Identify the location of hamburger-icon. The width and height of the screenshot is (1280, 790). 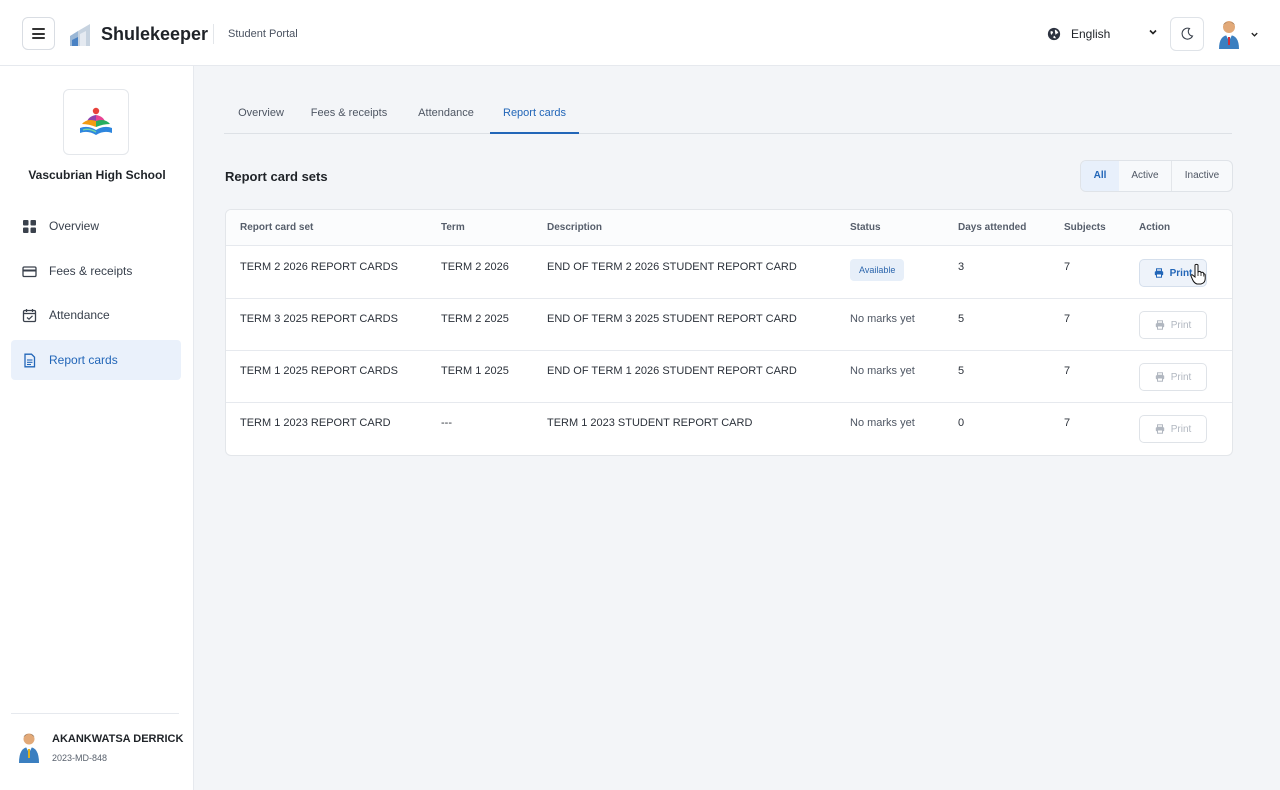
(38, 33).